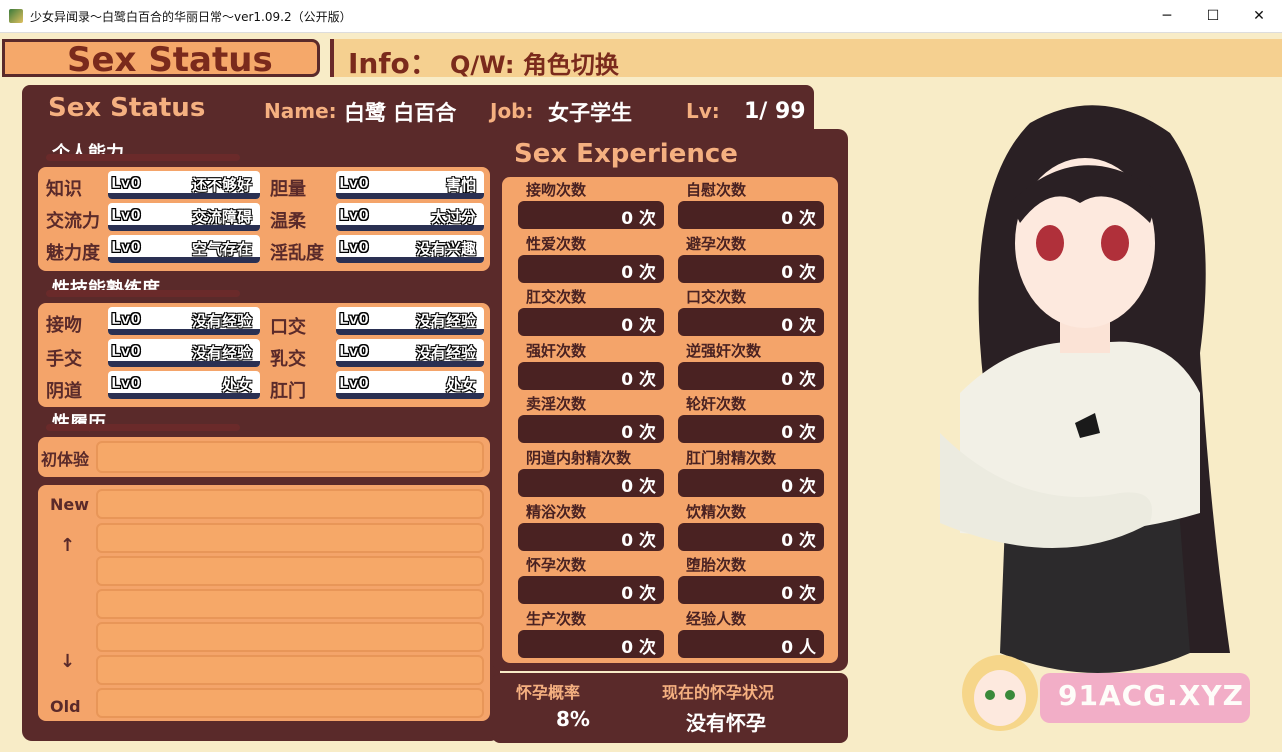 Image resolution: width=1282 pixels, height=752 pixels. Describe the element at coordinates (556, 297) in the screenshot. I see `experience-label: 肛交次数` at that location.